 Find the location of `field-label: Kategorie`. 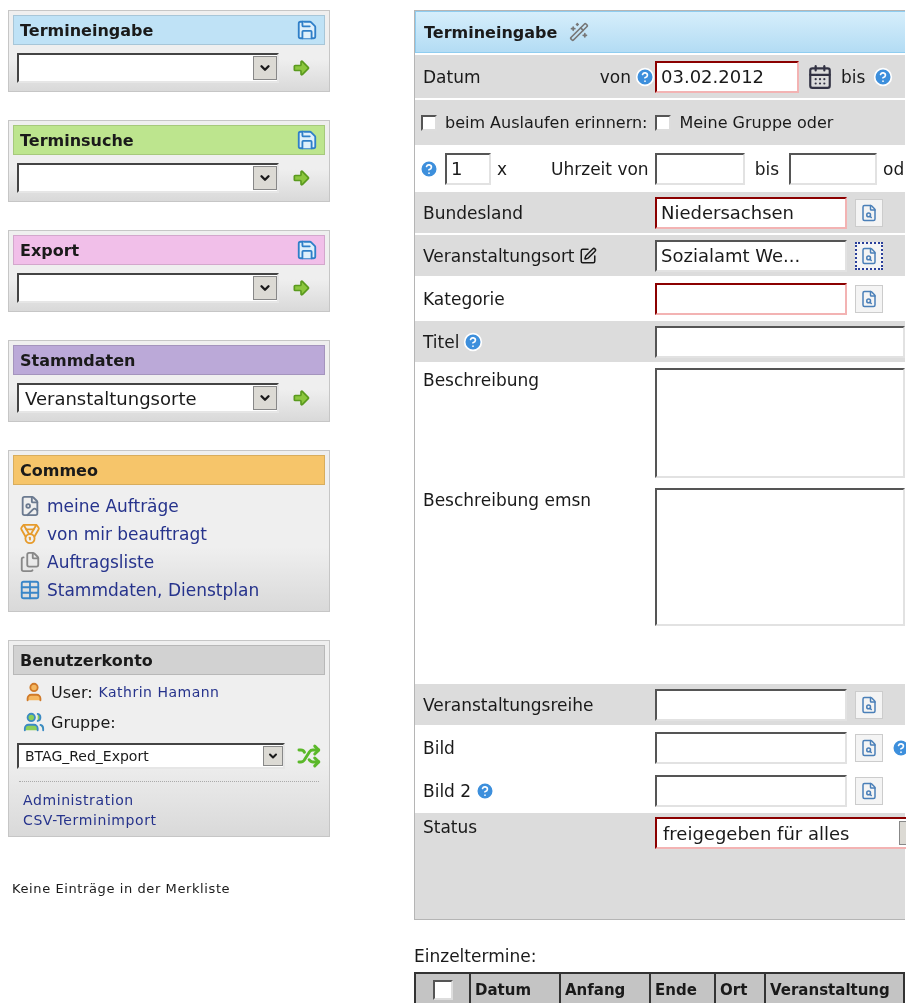

field-label: Kategorie is located at coordinates (464, 298).